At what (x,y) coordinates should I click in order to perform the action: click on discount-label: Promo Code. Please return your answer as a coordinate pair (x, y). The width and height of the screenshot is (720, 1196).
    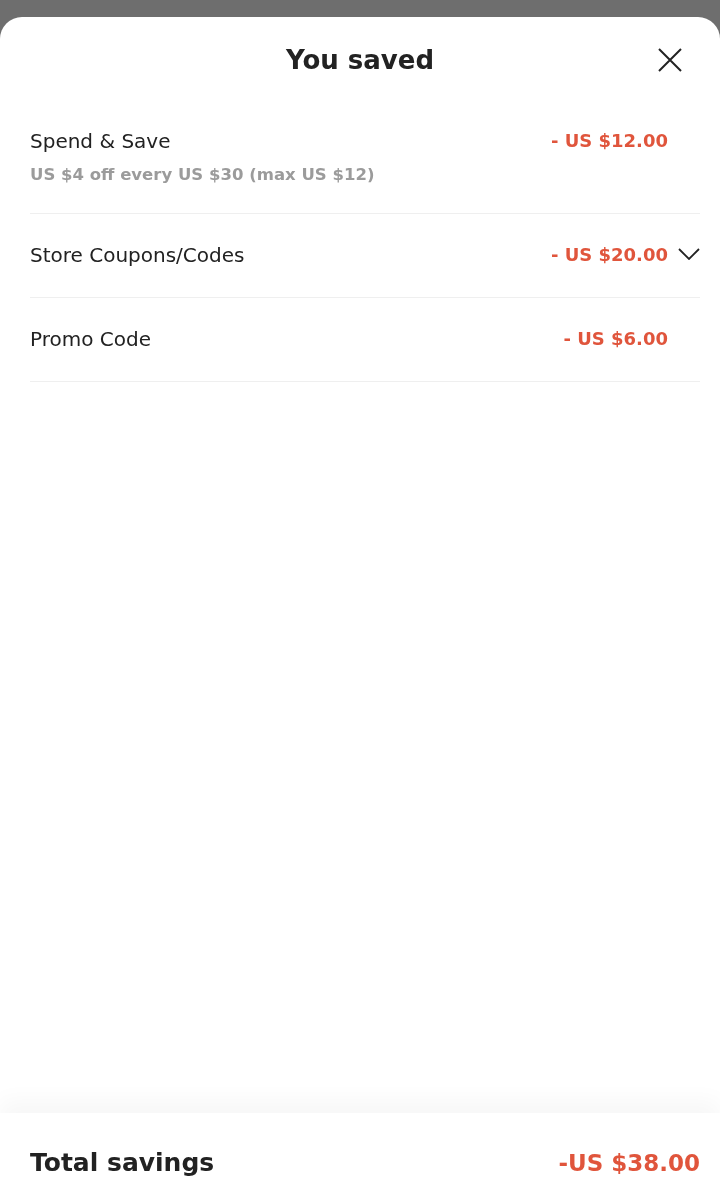
    Looking at the image, I should click on (90, 339).